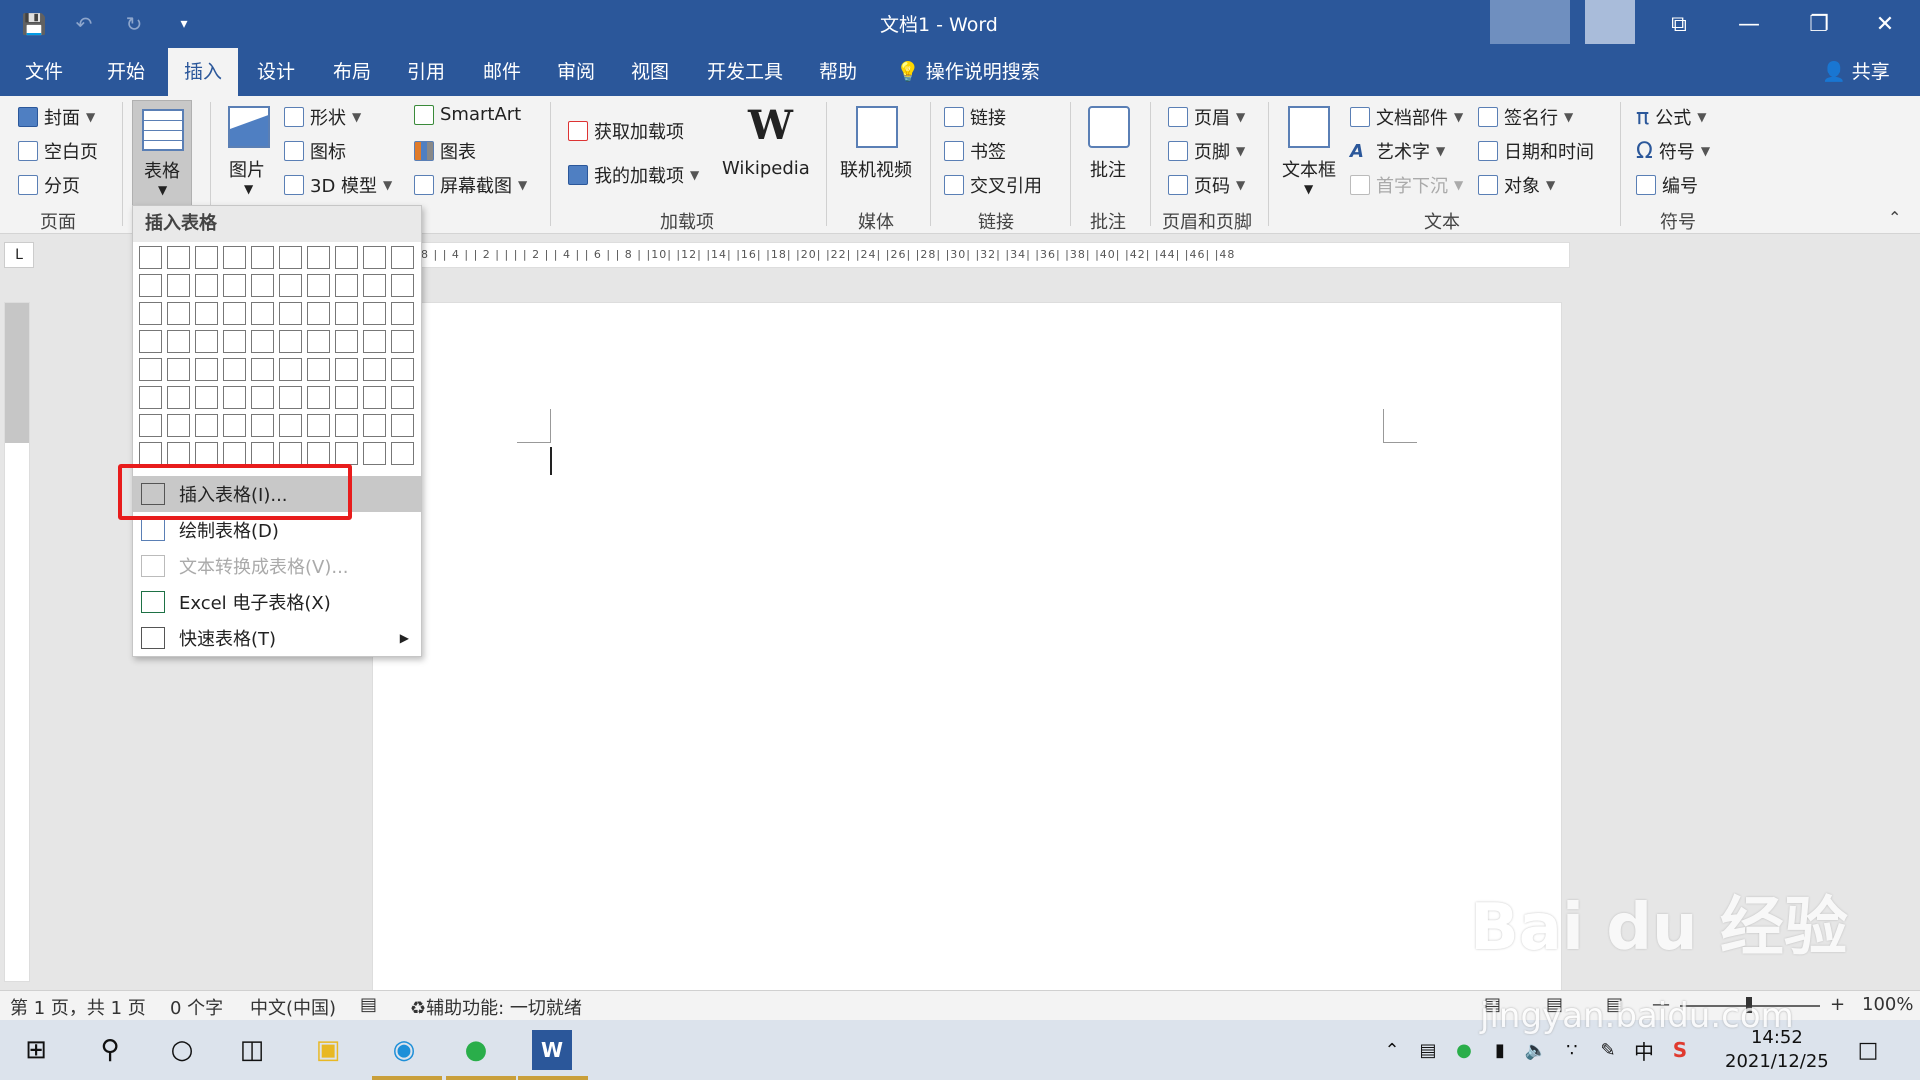 This screenshot has height=1080, width=1920. What do you see at coordinates (1392, 1050) in the screenshot?
I see `show-hidden-icons: ⌃` at bounding box center [1392, 1050].